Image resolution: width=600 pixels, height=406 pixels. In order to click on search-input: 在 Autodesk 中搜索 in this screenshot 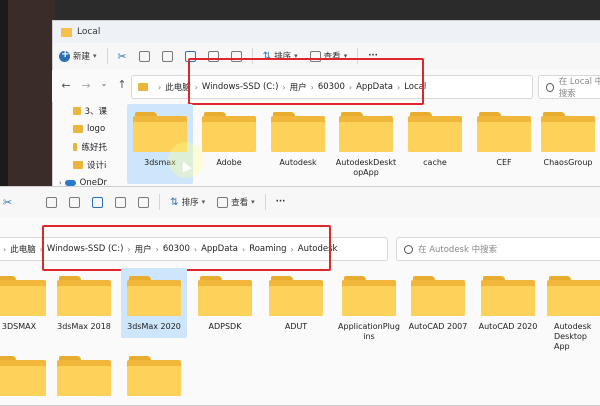, I will do `click(498, 249)`.